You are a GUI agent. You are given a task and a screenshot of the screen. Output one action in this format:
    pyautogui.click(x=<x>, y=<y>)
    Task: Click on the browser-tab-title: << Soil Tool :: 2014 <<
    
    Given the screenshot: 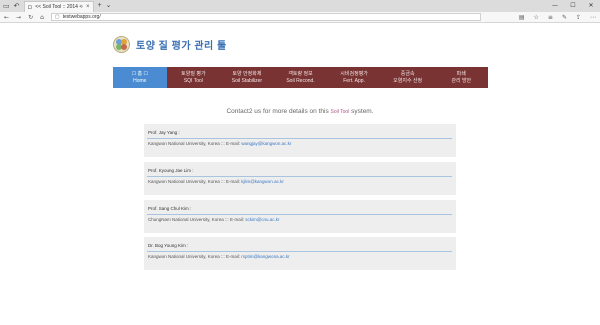 What is the action you would take?
    pyautogui.click(x=59, y=7)
    